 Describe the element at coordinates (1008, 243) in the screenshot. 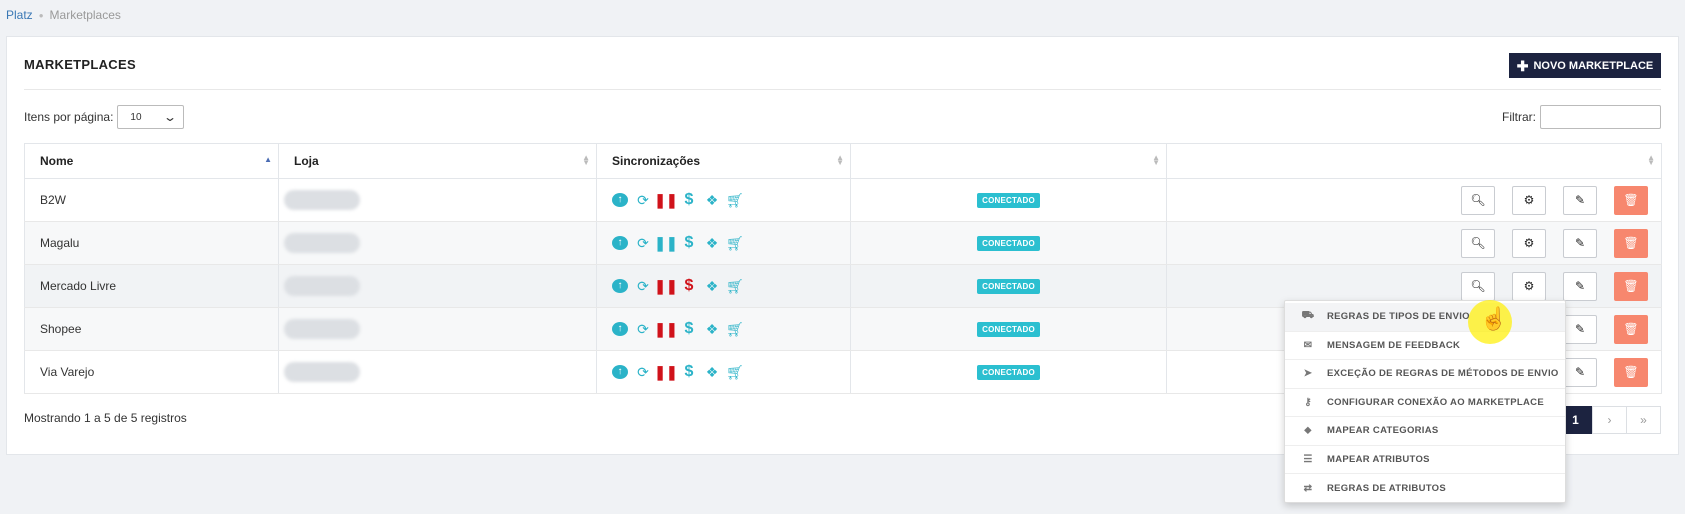

I see `status-badge: CONECTADO` at that location.